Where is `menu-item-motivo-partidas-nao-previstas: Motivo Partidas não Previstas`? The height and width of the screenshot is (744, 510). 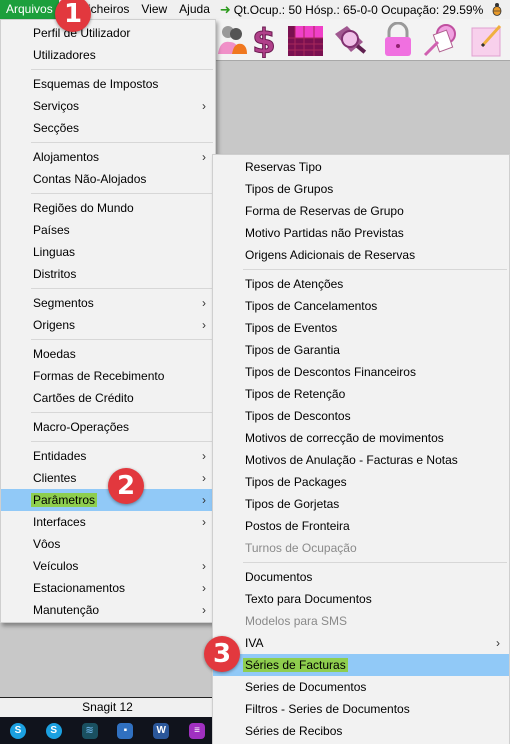 menu-item-motivo-partidas-nao-previstas: Motivo Partidas não Previstas is located at coordinates (361, 233).